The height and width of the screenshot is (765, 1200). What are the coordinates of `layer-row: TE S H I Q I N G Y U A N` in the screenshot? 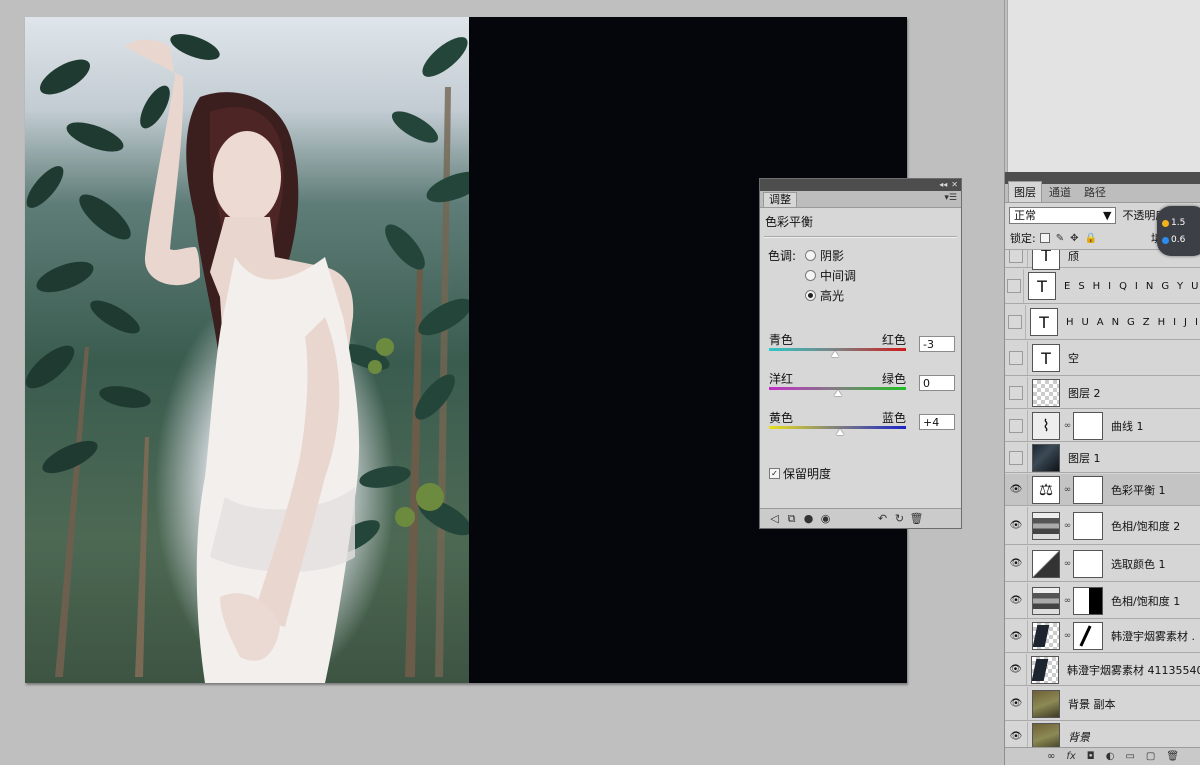 It's located at (1102, 286).